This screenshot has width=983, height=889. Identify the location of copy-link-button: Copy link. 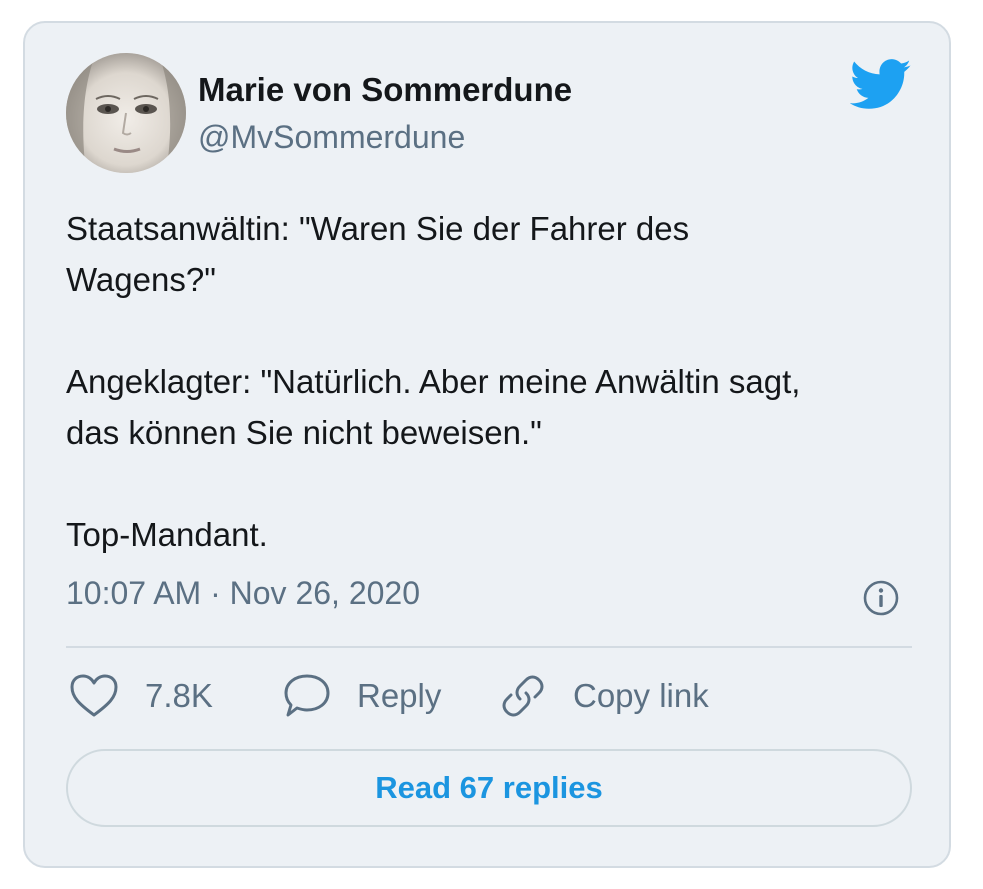
(604, 696).